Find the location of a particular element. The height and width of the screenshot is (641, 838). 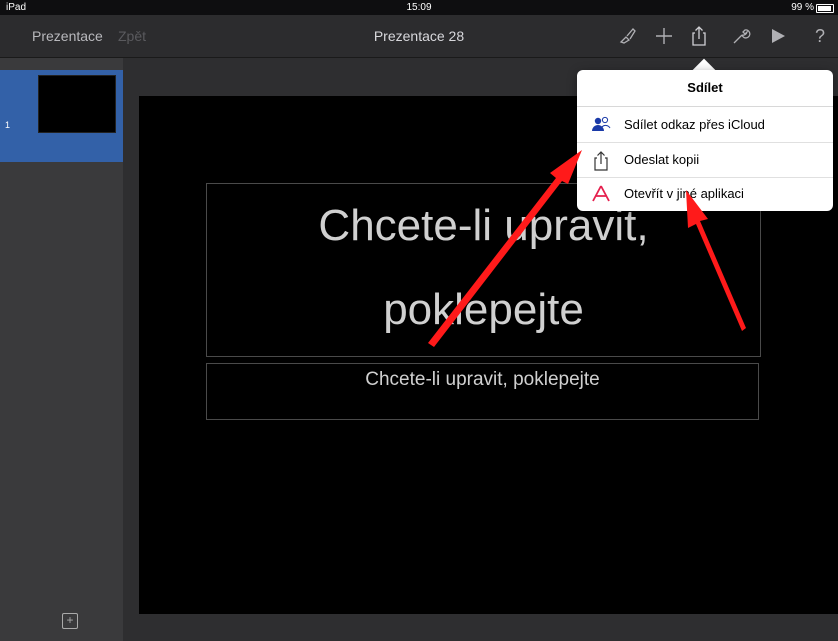

help-icon: ? is located at coordinates (820, 36).